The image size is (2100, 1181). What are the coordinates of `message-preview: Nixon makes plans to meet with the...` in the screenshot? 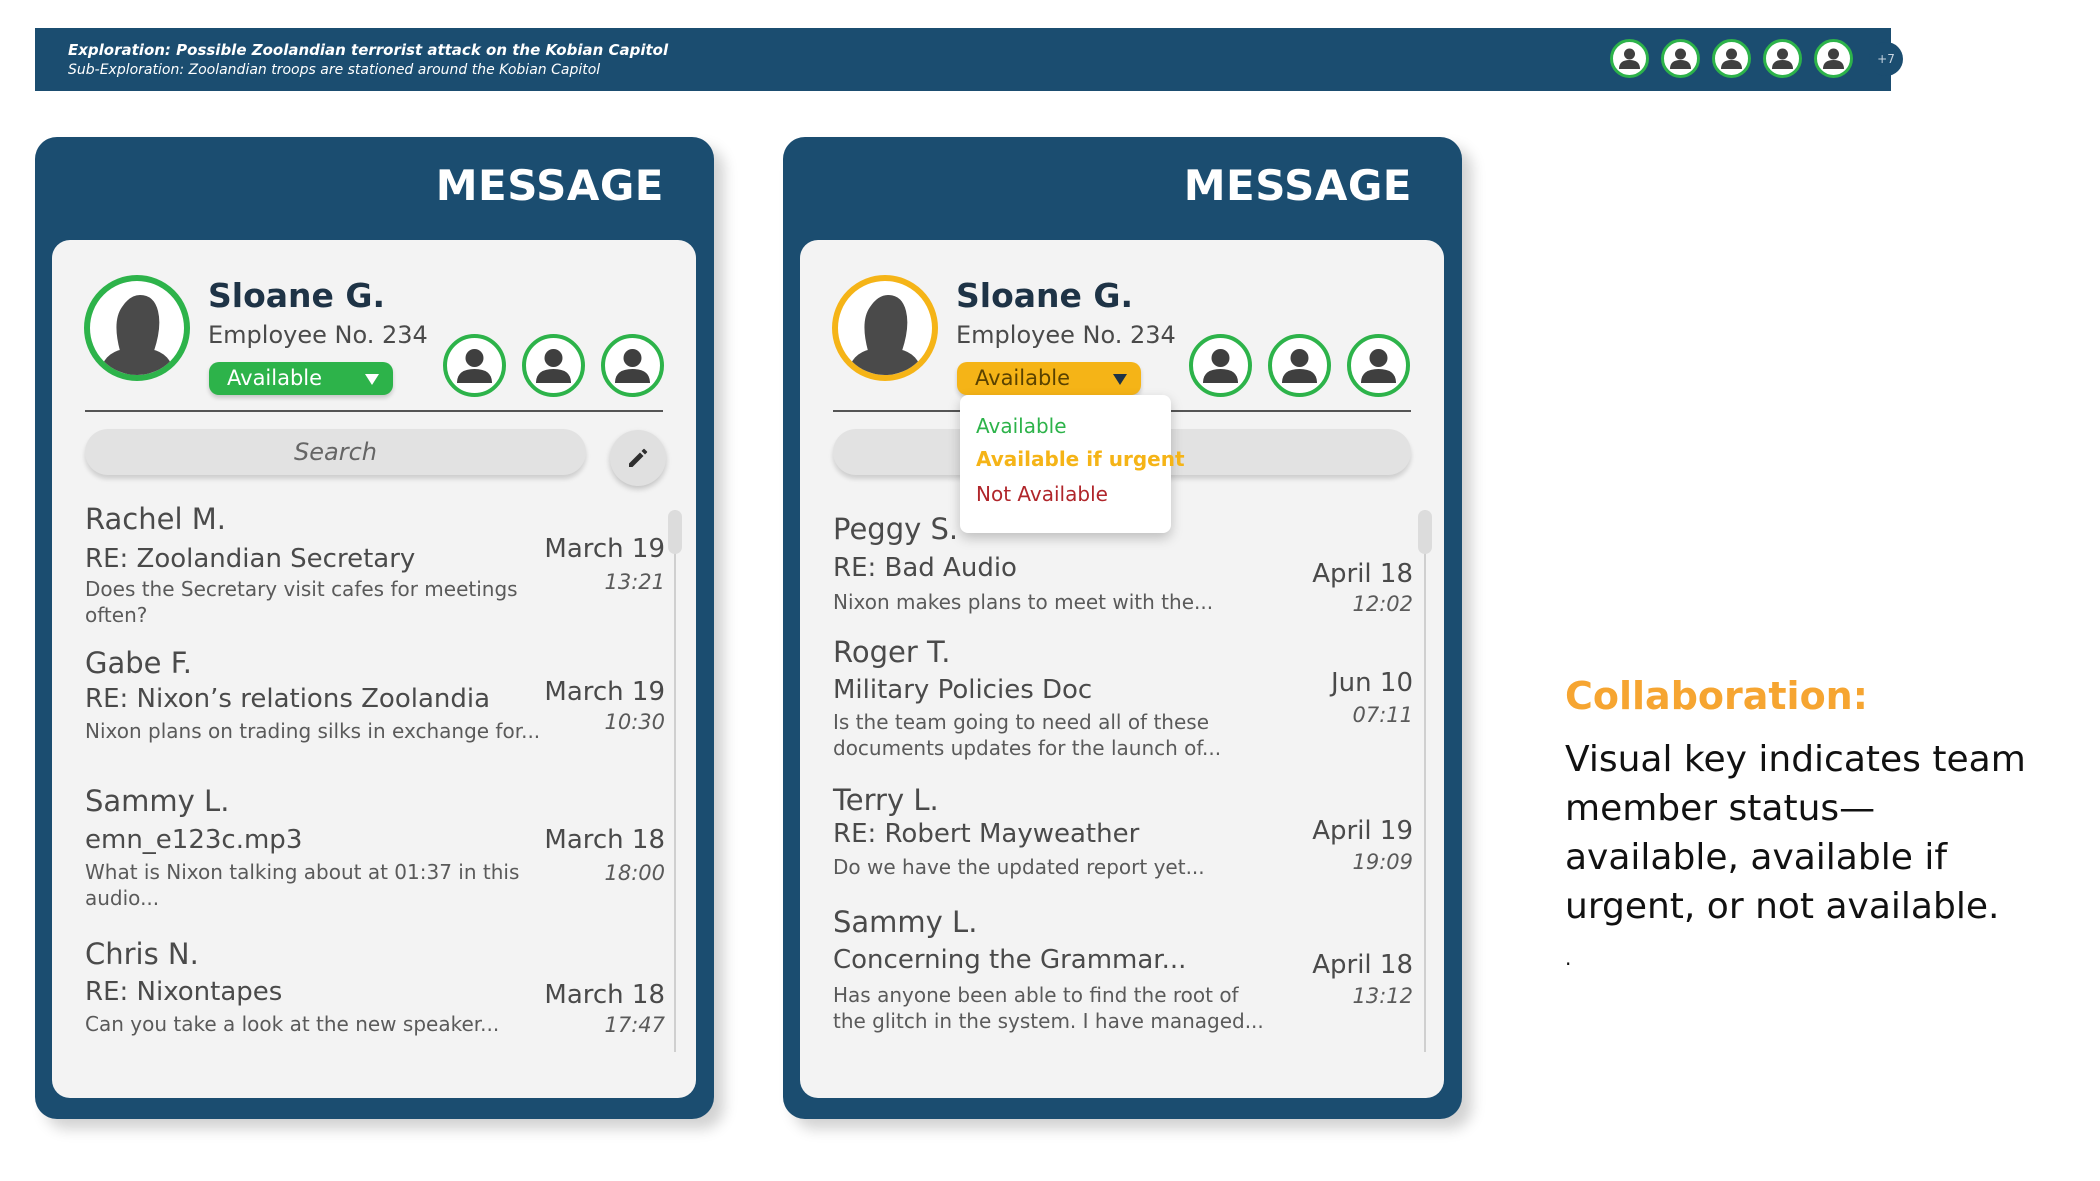 It's located at (1023, 602).